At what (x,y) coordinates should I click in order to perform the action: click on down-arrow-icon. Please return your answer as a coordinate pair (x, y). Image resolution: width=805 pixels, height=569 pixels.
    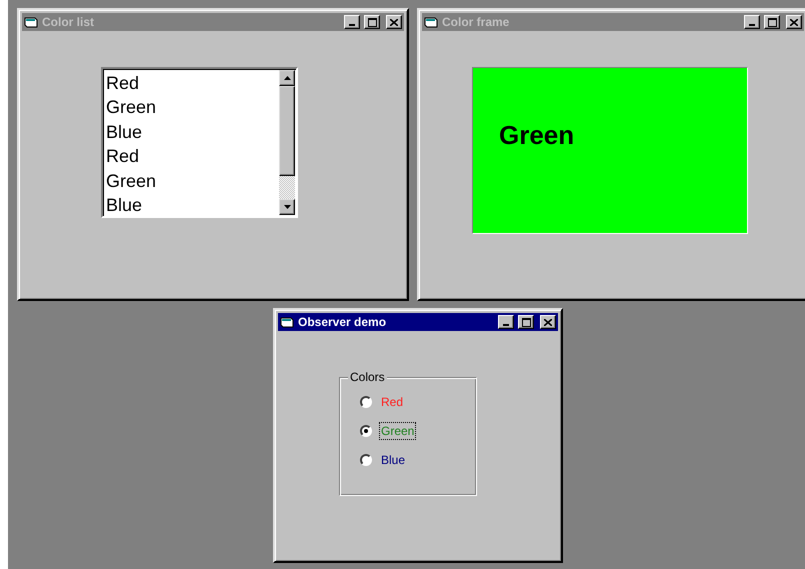
    Looking at the image, I should click on (287, 207).